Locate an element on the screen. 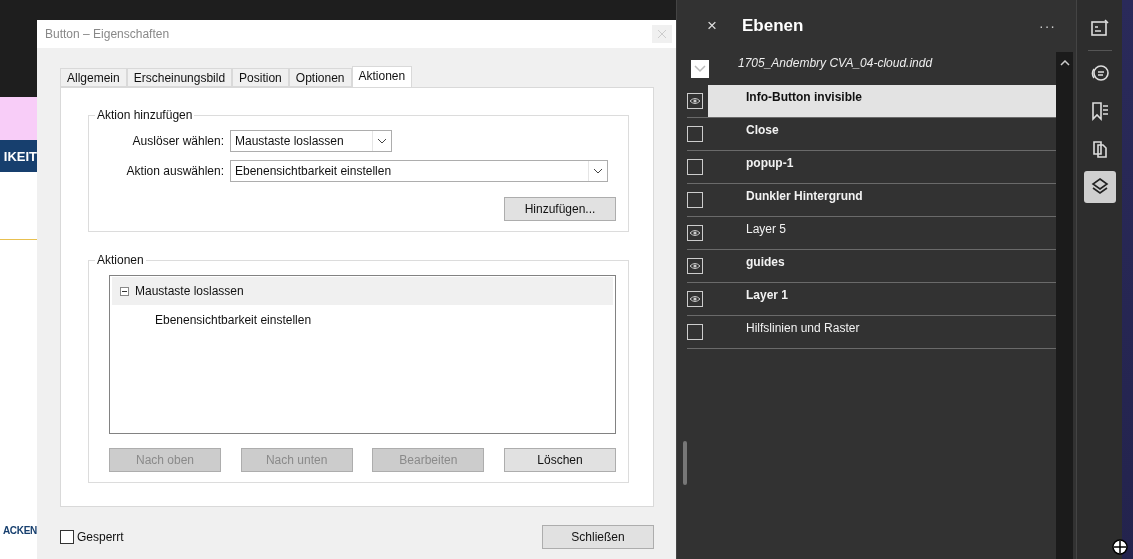 The width and height of the screenshot is (1133, 559). form-edit-icon is located at coordinates (1099, 28).